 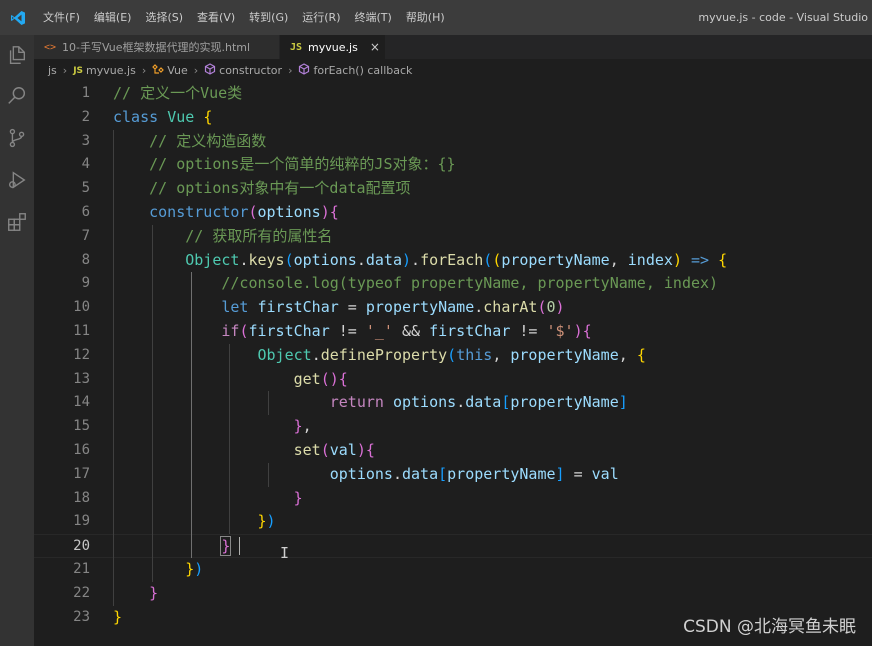 What do you see at coordinates (560, 331) in the screenshot?
I see `code-token: '$'` at bounding box center [560, 331].